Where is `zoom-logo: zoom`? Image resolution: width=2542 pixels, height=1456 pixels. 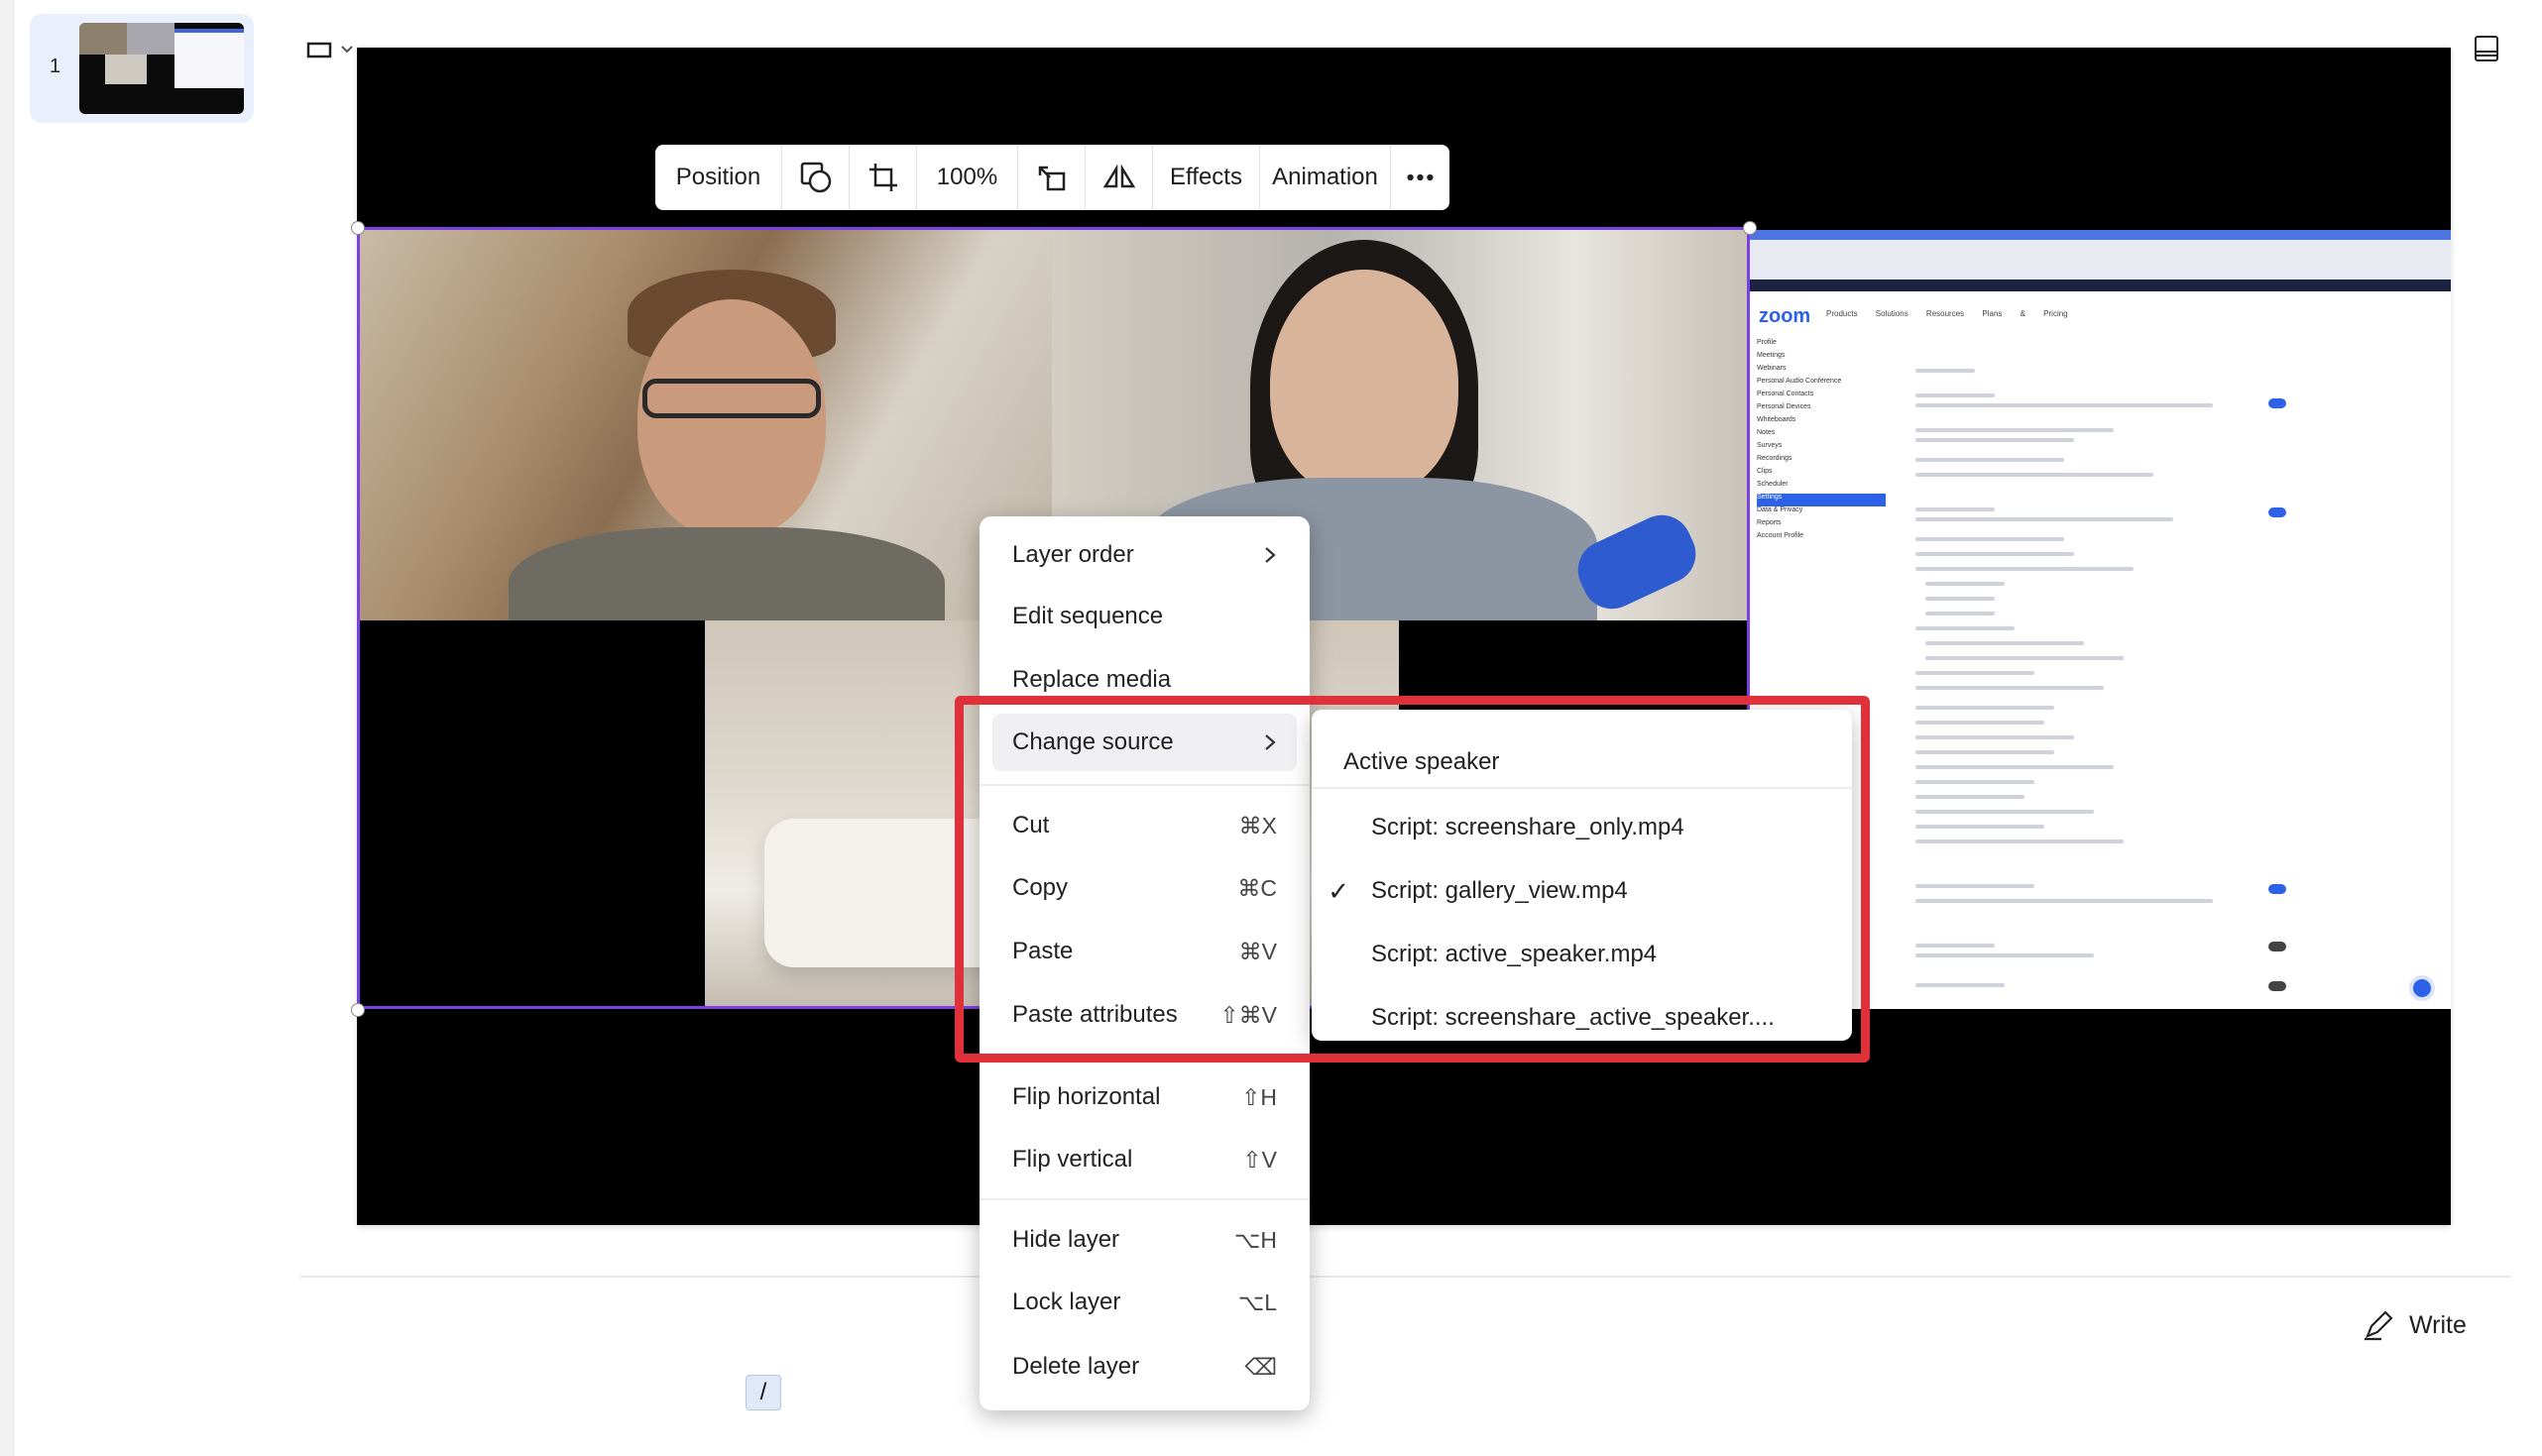 zoom-logo: zoom is located at coordinates (1785, 316).